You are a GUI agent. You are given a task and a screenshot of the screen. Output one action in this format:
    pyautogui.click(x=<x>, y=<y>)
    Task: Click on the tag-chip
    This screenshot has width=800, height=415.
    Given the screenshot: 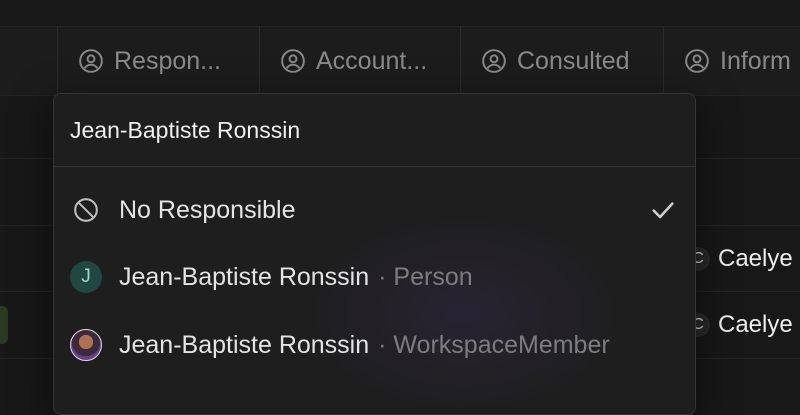 What is the action you would take?
    pyautogui.click(x=4, y=325)
    